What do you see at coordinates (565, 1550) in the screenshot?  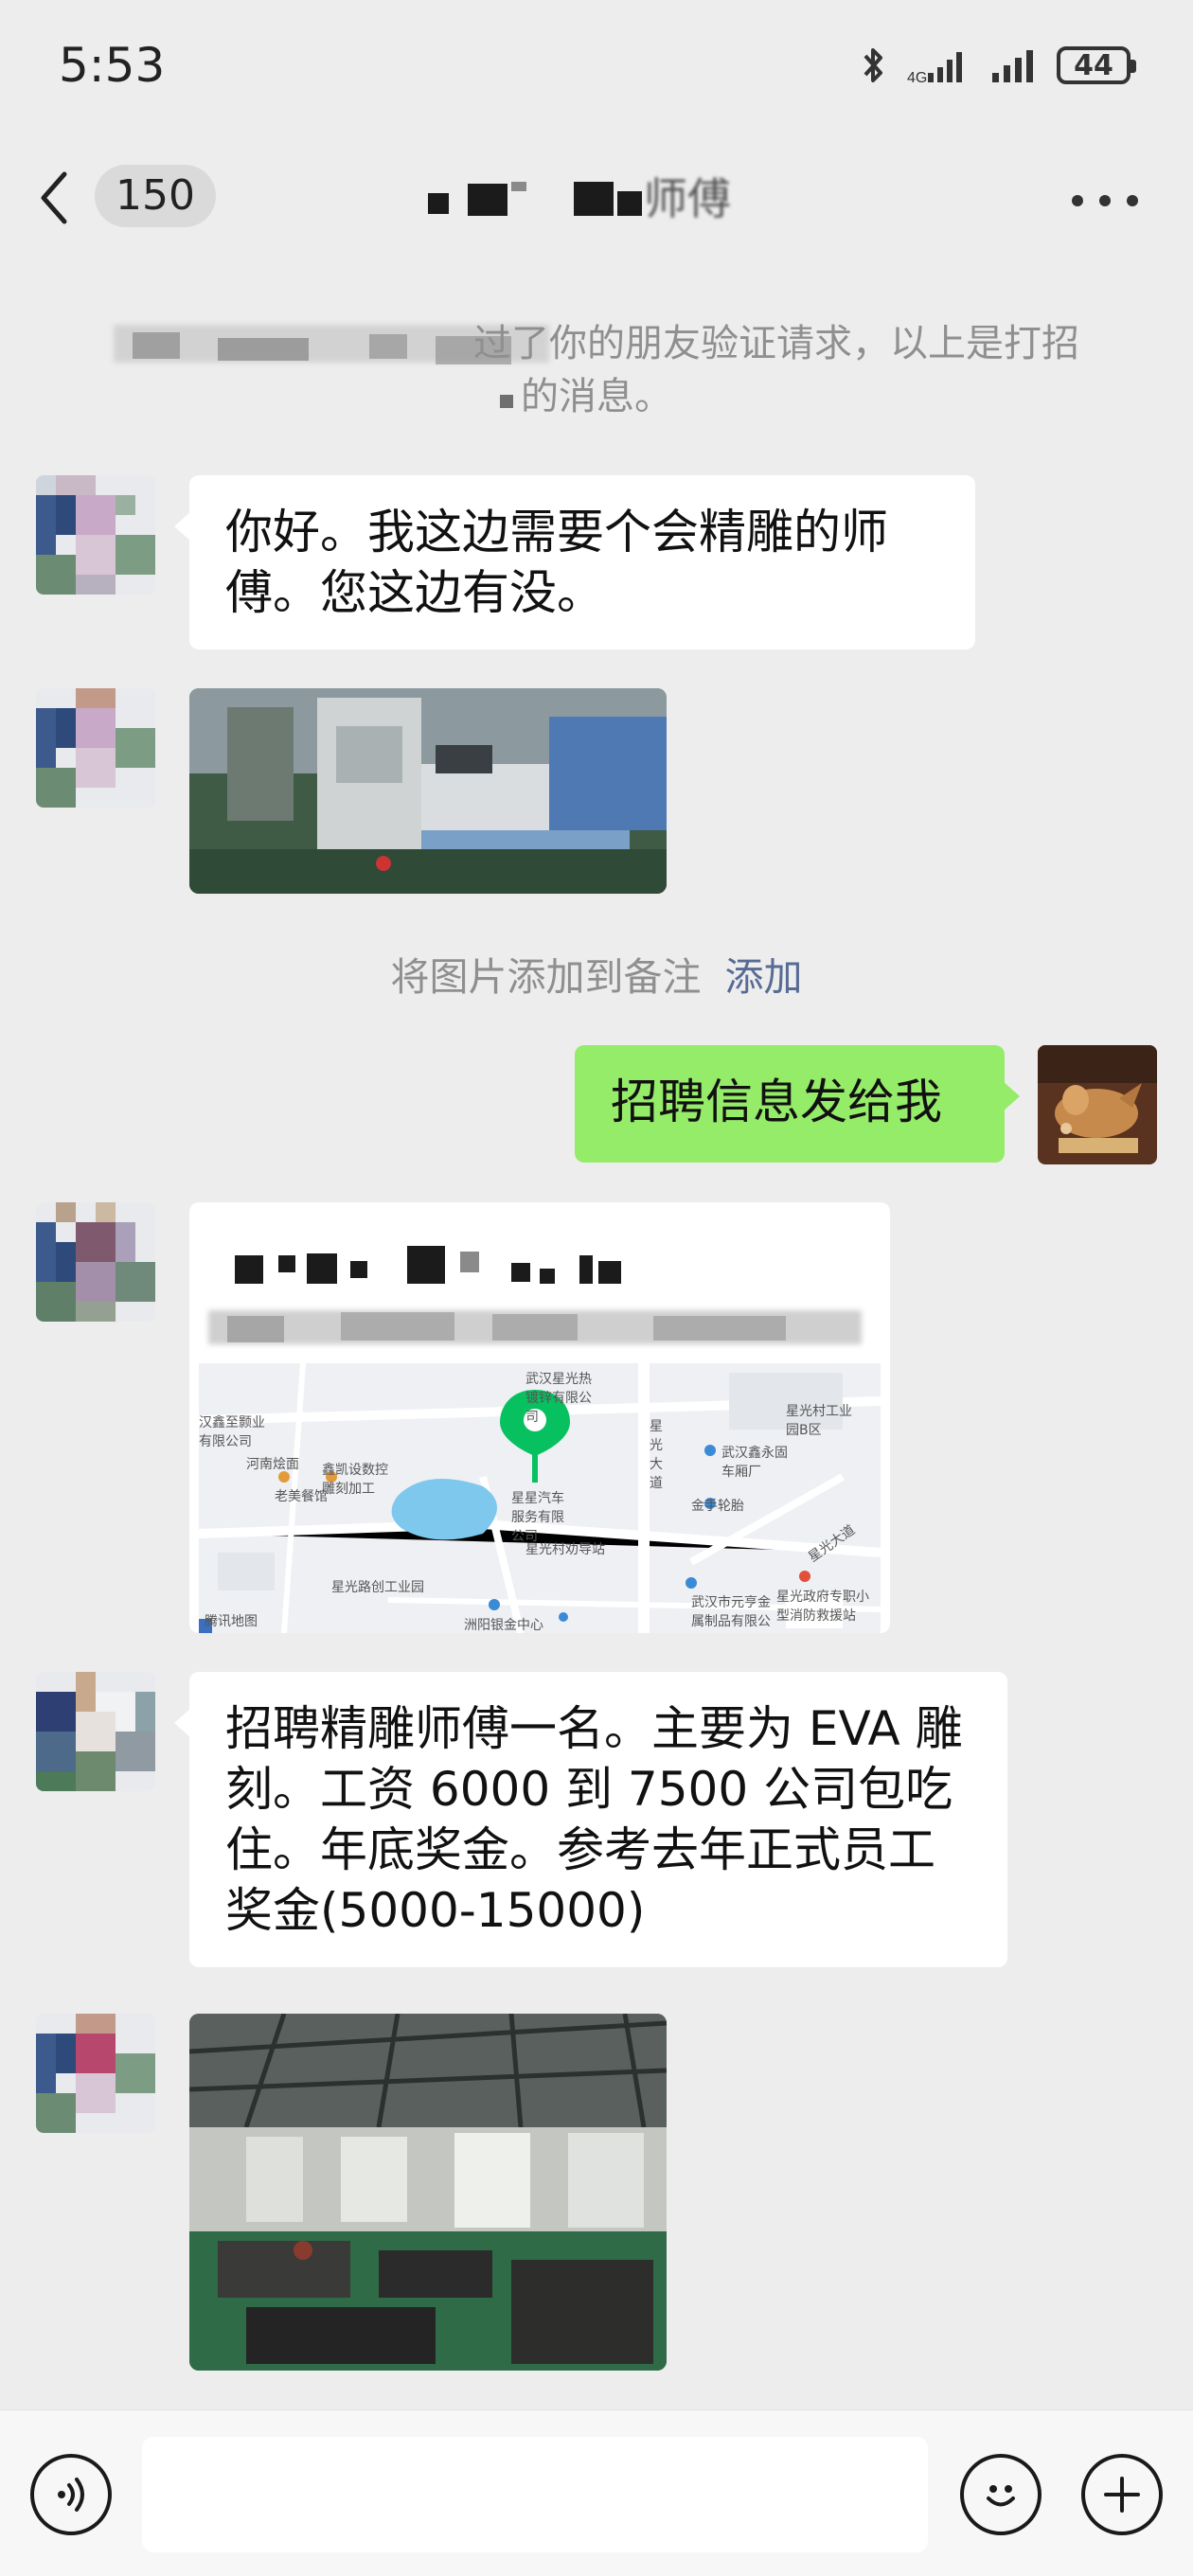 I see `map-label: 星光村劝导站` at bounding box center [565, 1550].